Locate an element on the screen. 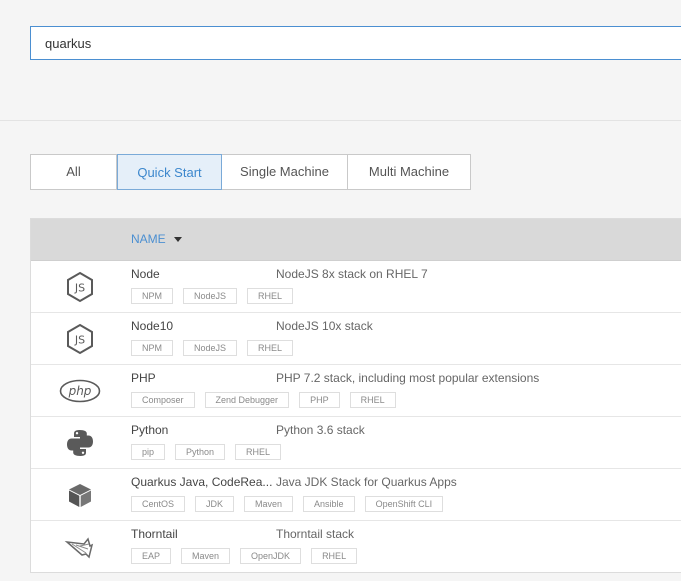  tag: EAP is located at coordinates (151, 556).